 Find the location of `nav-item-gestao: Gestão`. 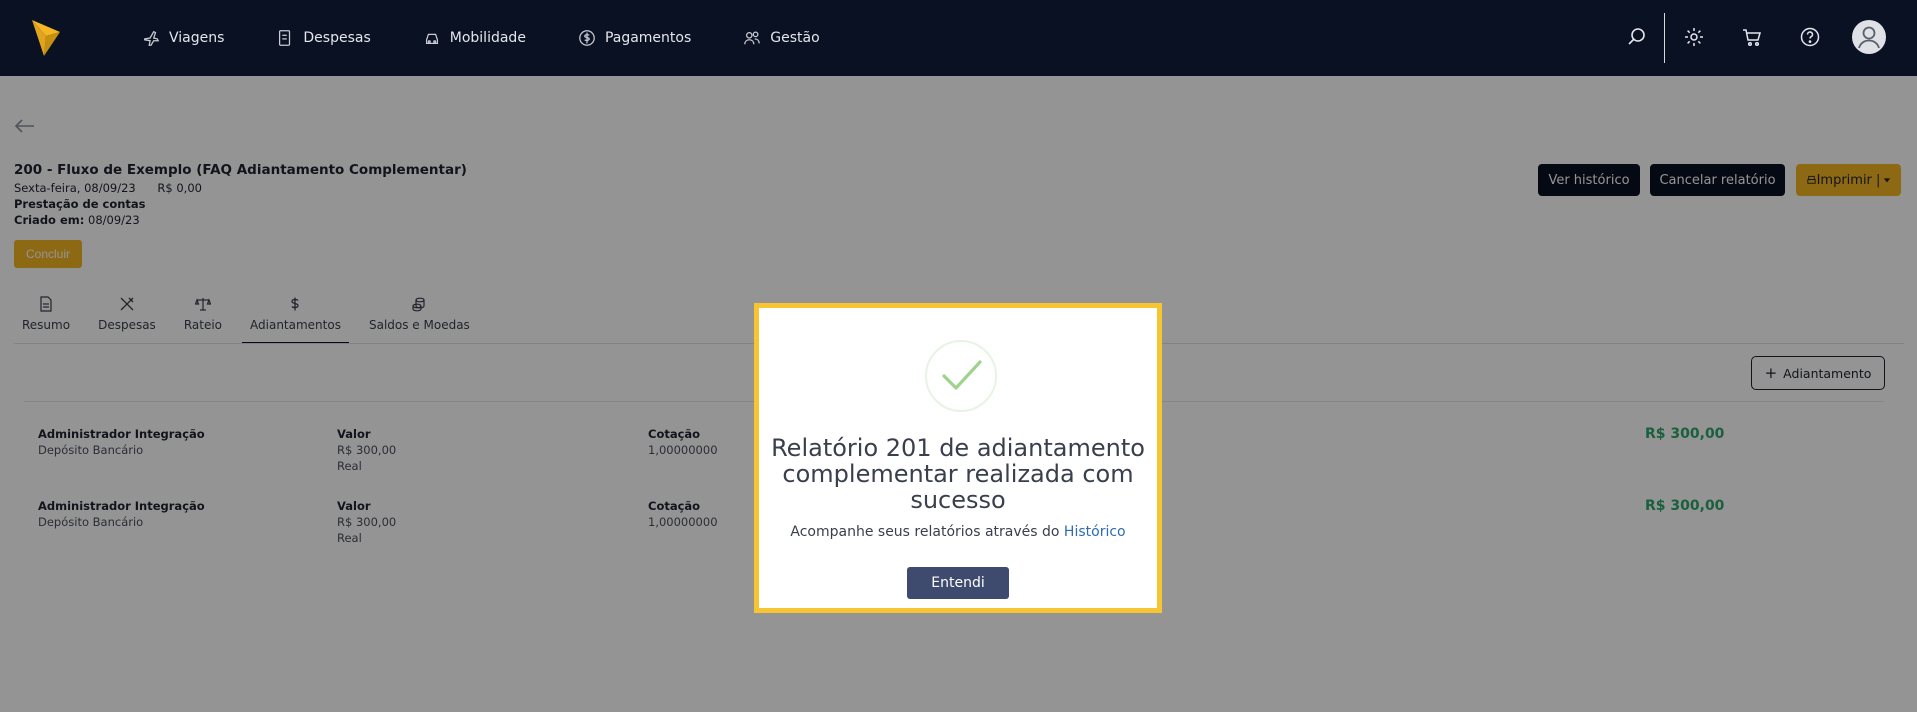

nav-item-gestao: Gestão is located at coordinates (781, 38).